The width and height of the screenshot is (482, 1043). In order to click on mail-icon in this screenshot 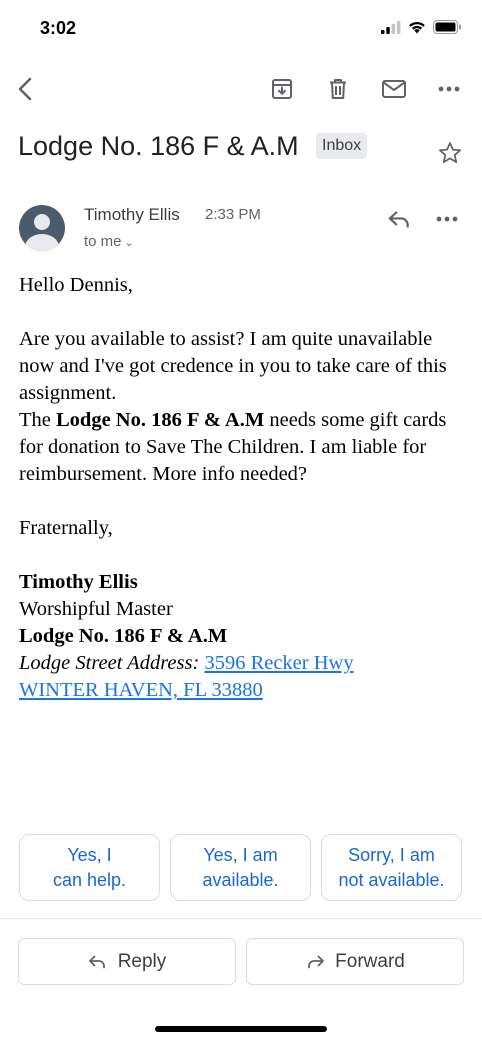, I will do `click(394, 89)`.